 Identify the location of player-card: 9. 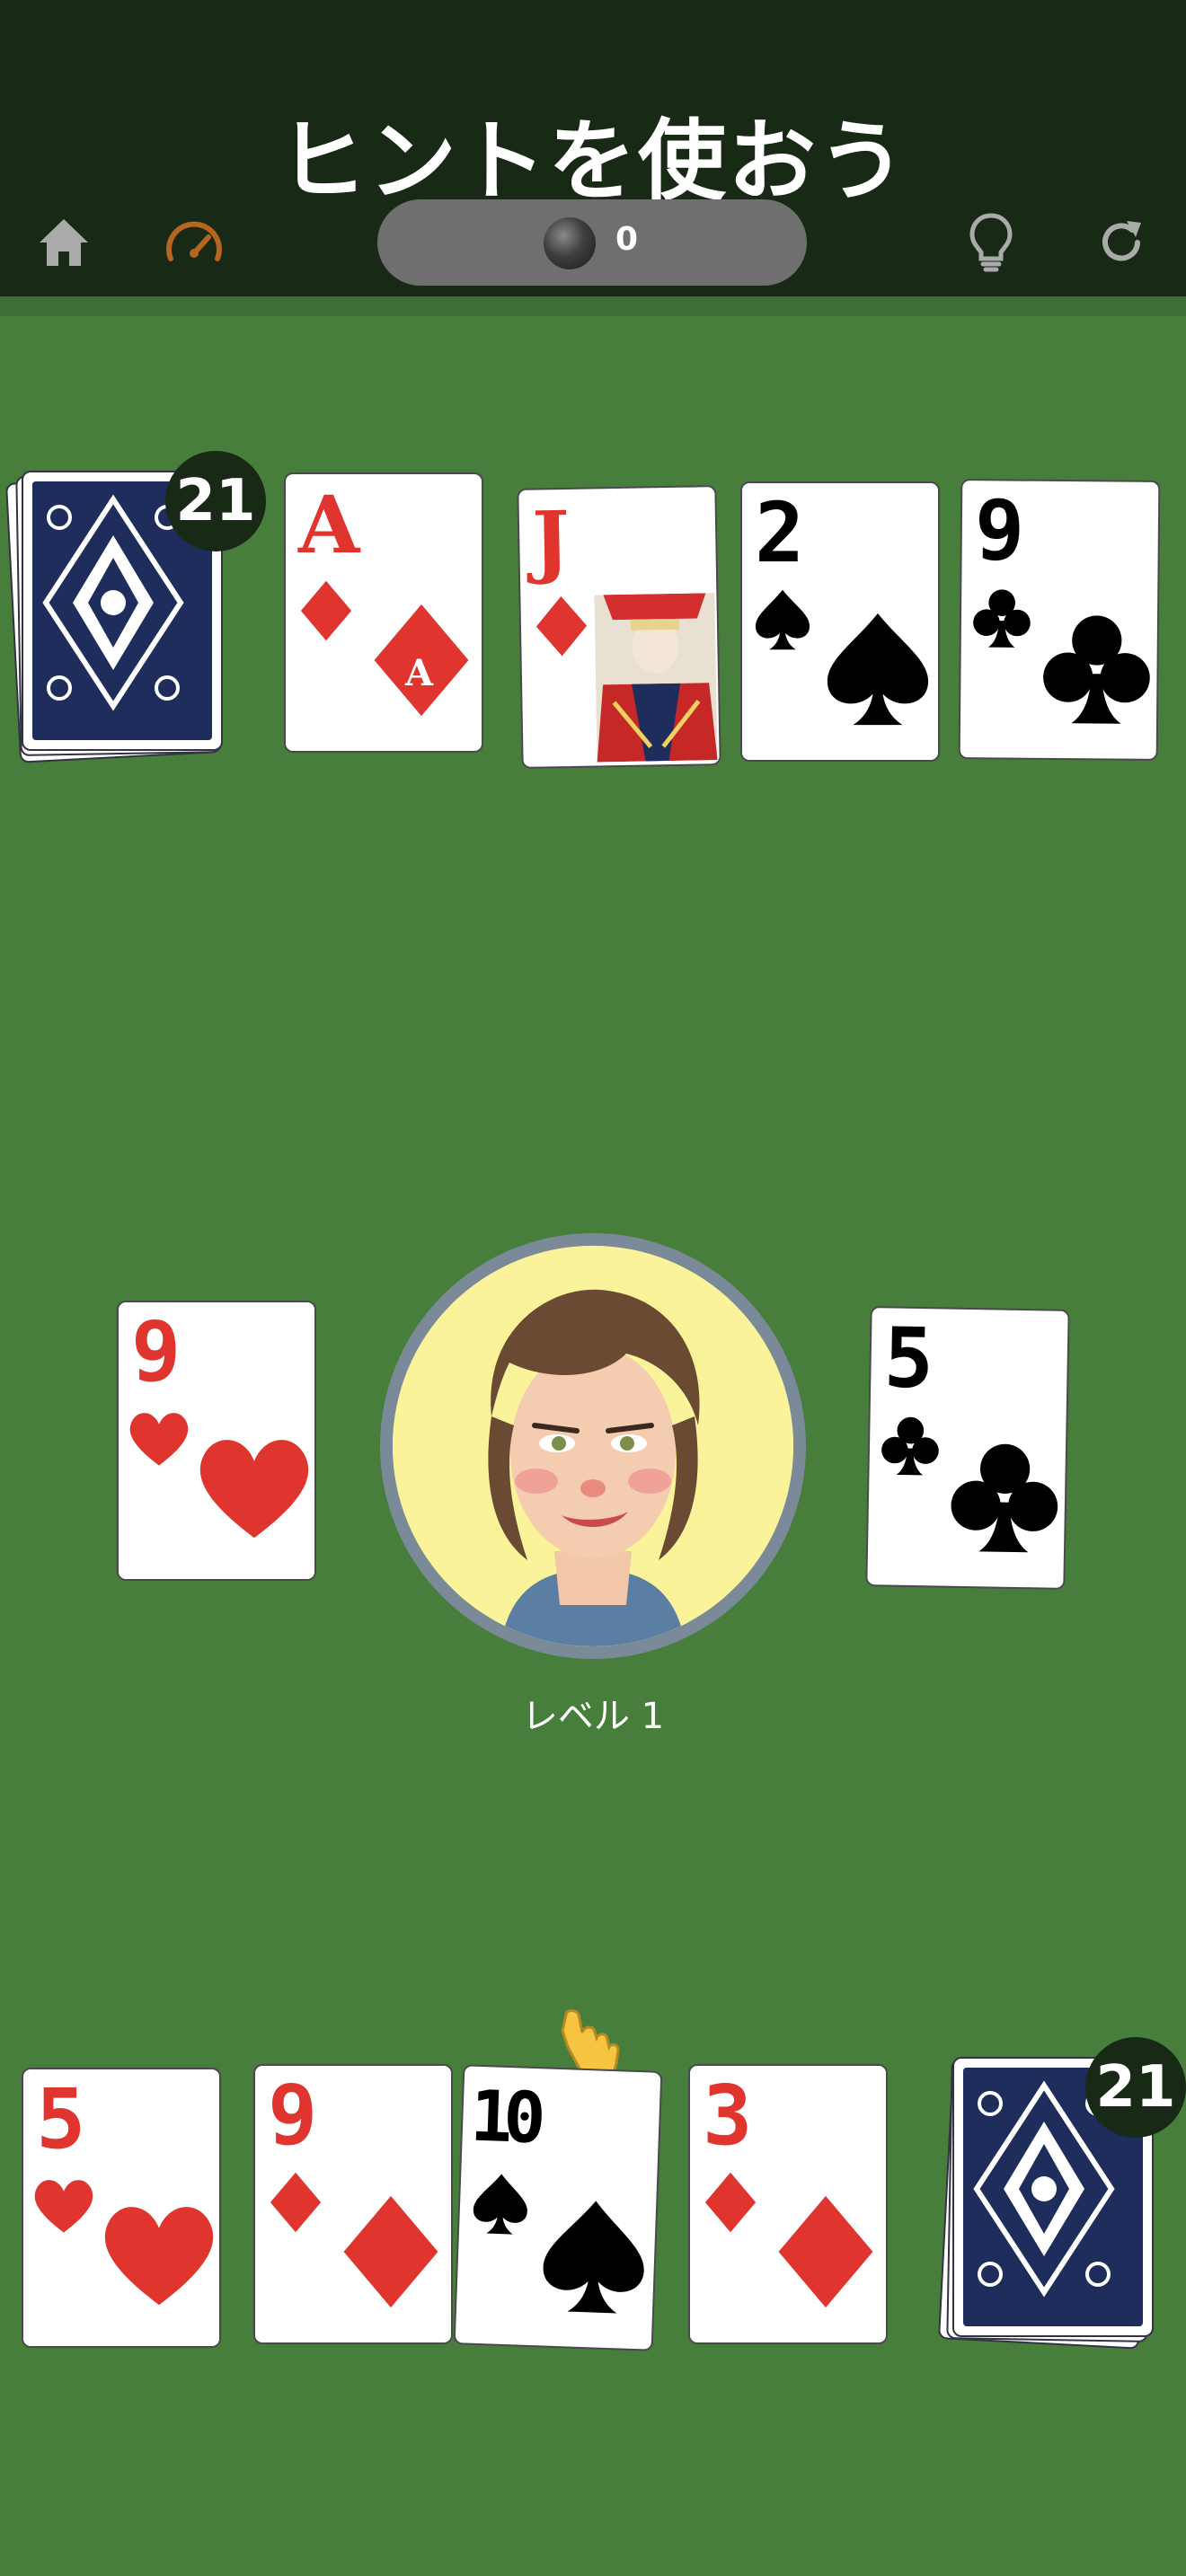
(353, 2204).